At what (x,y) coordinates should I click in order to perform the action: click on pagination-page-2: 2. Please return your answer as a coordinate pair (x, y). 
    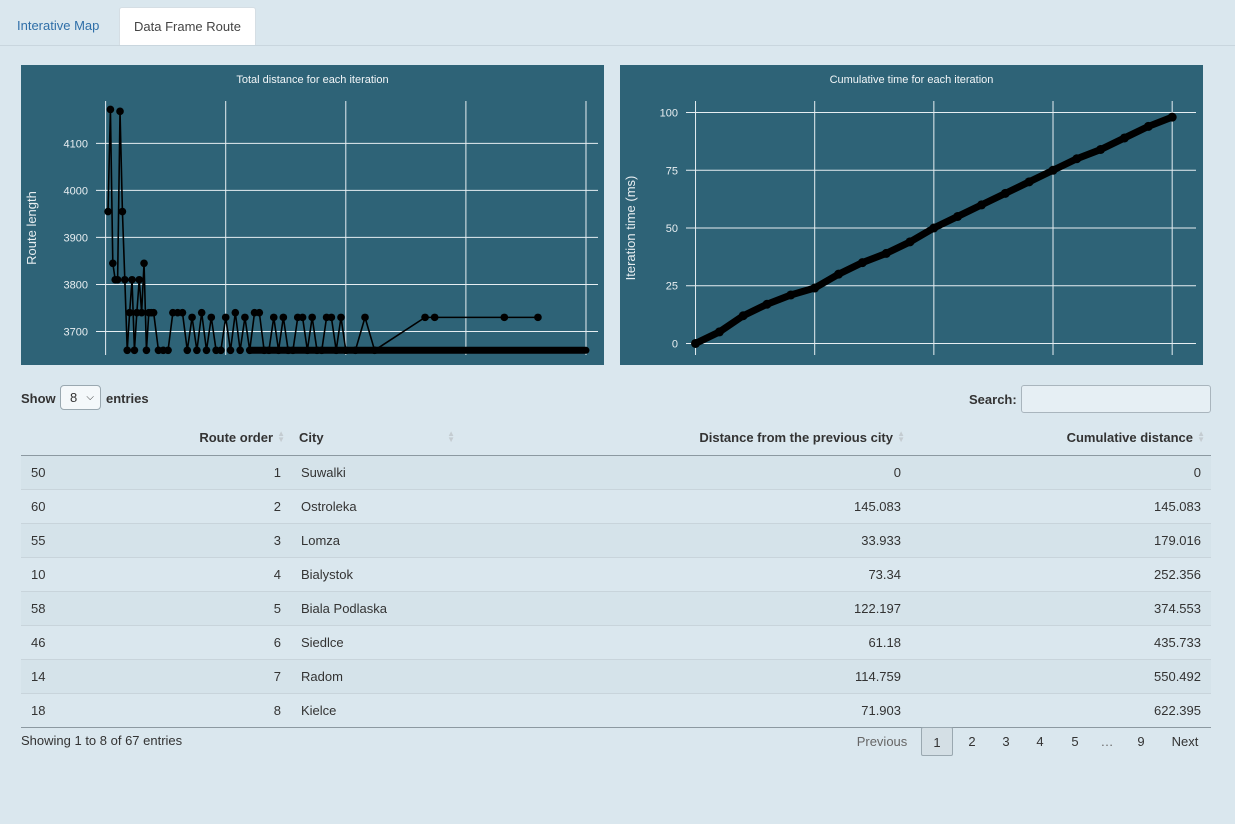
    Looking at the image, I should click on (972, 741).